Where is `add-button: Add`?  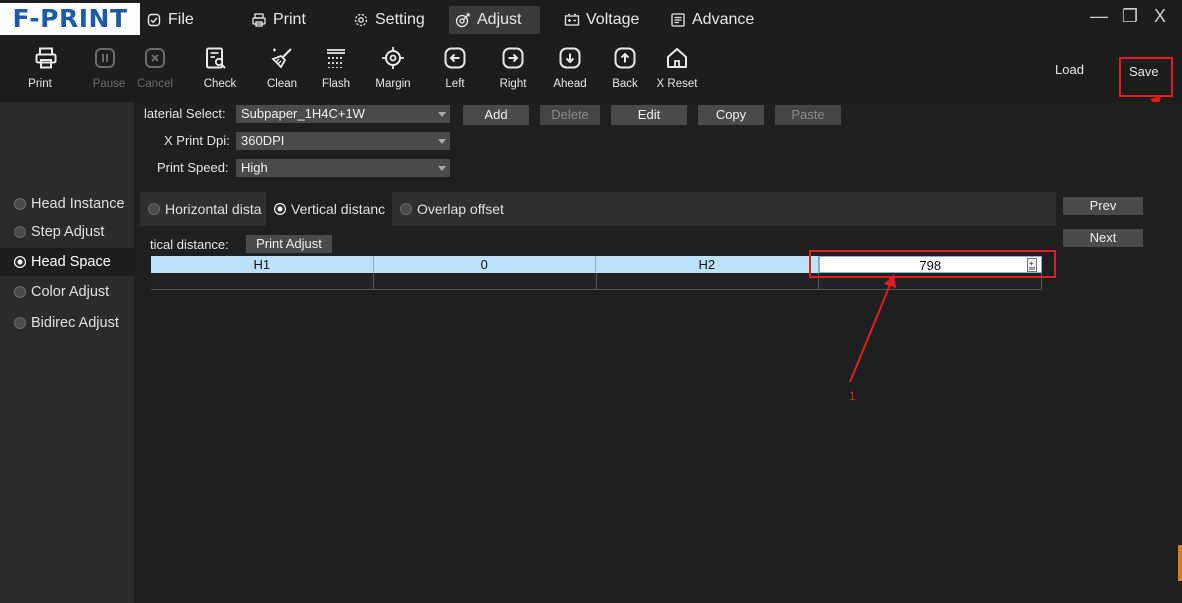 add-button: Add is located at coordinates (496, 115).